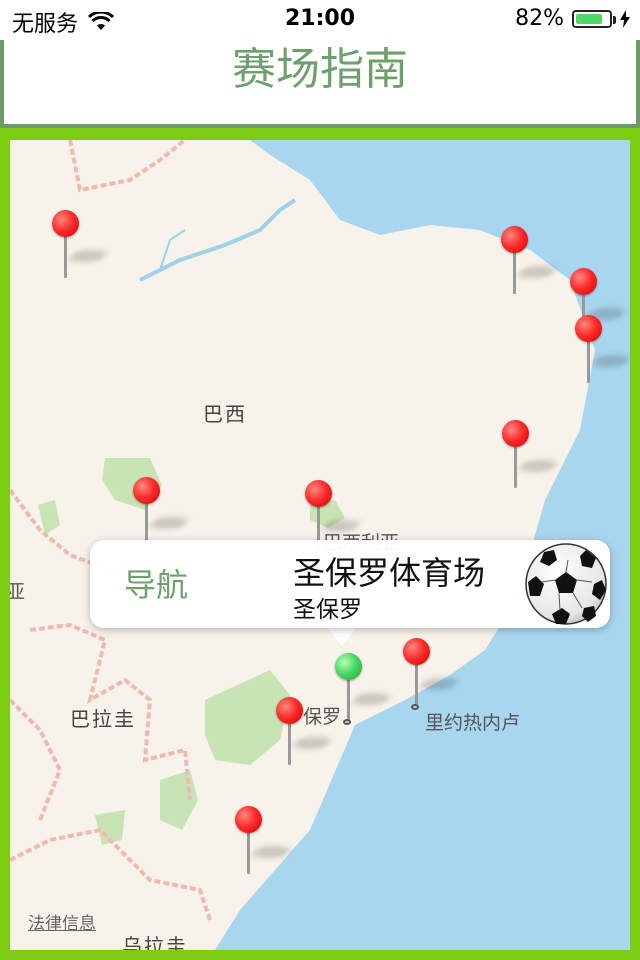 This screenshot has height=960, width=640. I want to click on navigate-button: 导航, so click(156, 583).